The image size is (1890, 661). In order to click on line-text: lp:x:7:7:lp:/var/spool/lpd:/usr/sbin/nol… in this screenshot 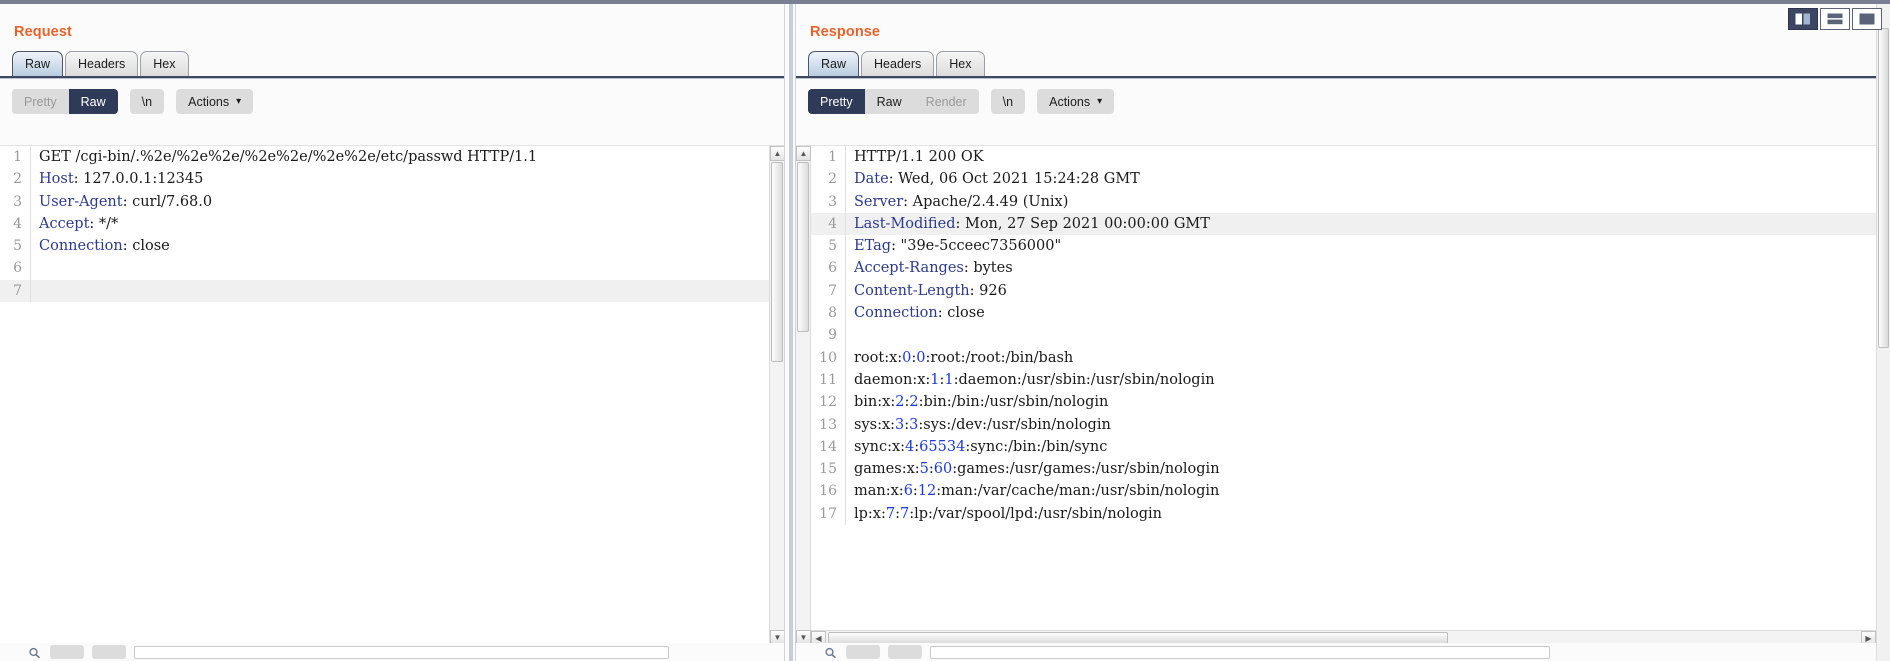, I will do `click(1361, 514)`.